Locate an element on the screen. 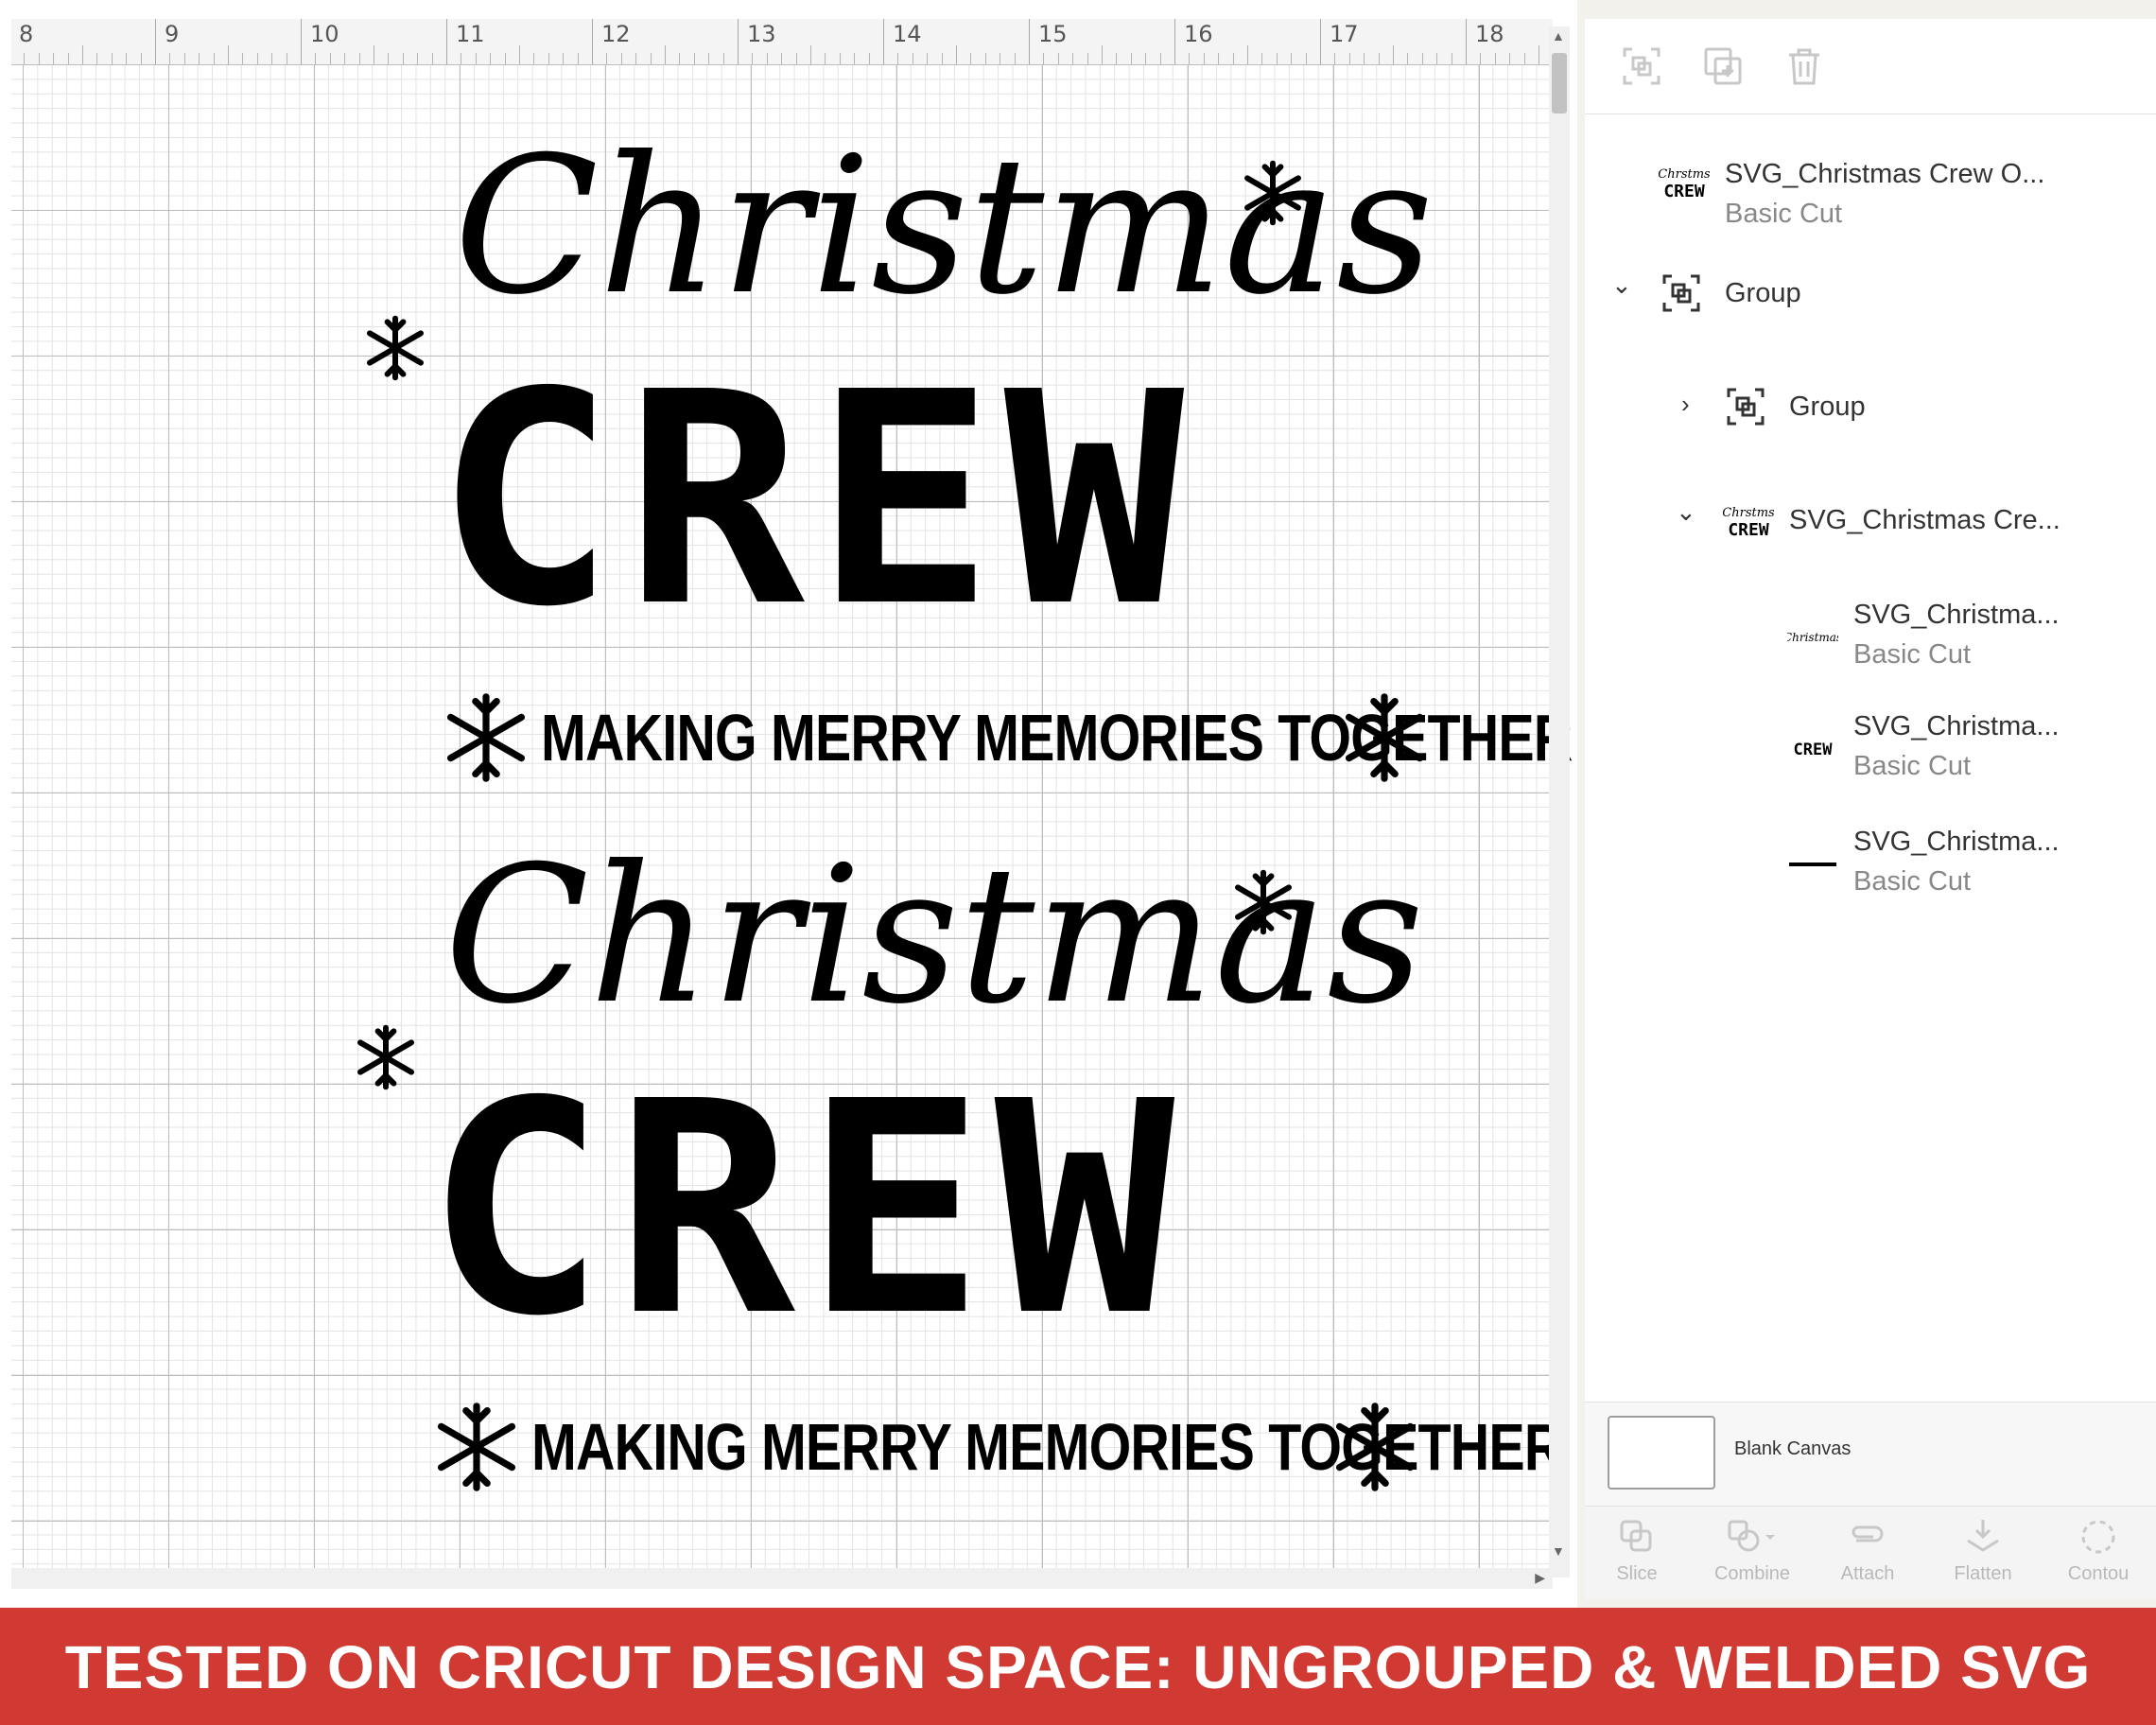 This screenshot has width=2156, height=1725. combine-icon is located at coordinates (1751, 1536).